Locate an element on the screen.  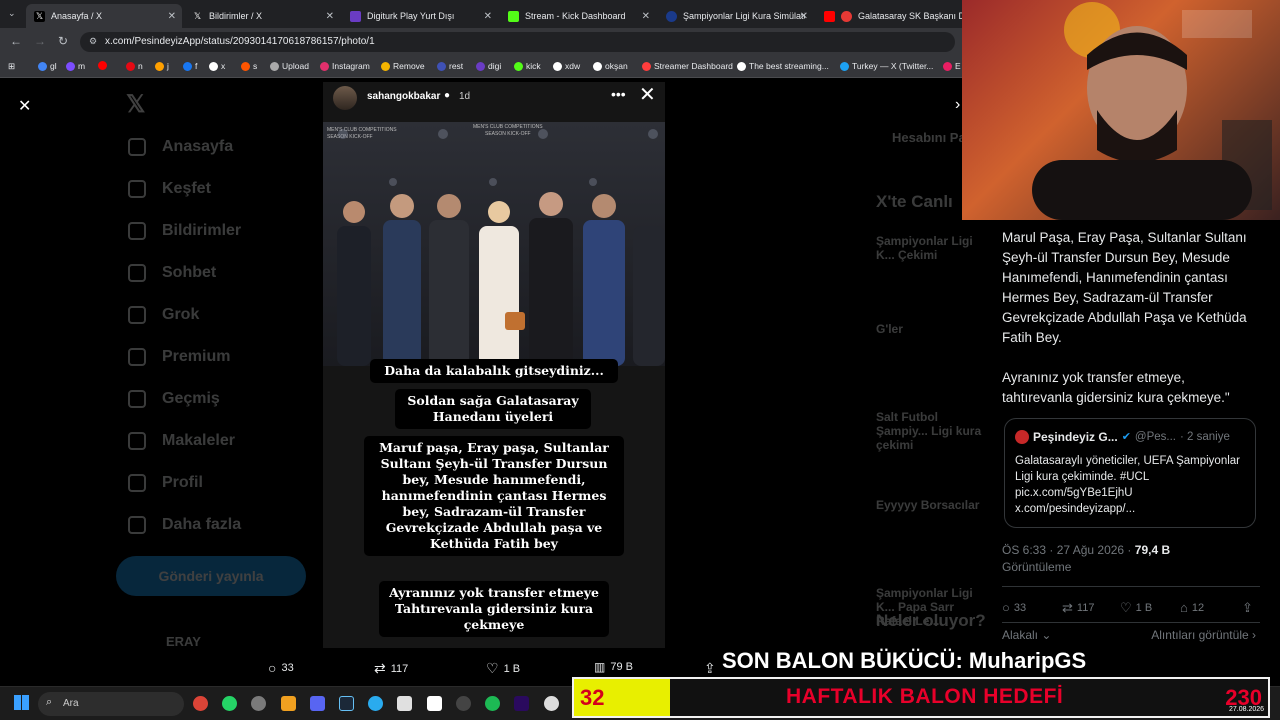
sidebar-item-label: Keşfet is located at coordinates (186, 189).